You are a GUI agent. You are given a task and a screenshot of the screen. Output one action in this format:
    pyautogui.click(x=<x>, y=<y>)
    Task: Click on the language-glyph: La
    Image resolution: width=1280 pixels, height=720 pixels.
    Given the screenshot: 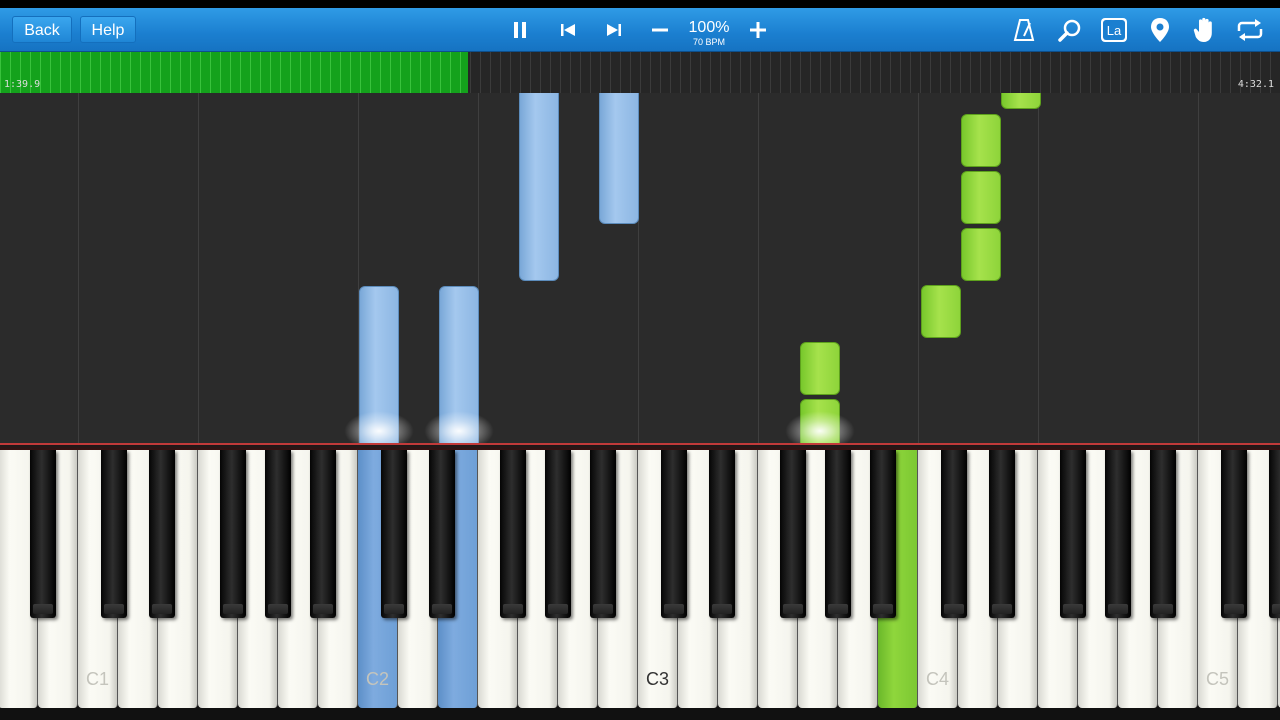 What is the action you would take?
    pyautogui.click(x=1114, y=30)
    